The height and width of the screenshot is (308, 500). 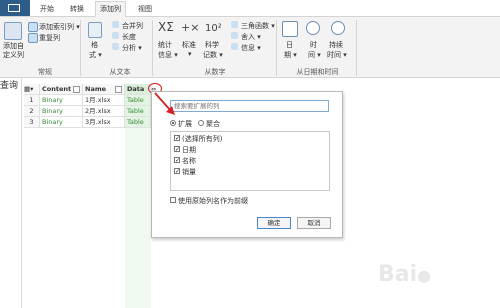 What do you see at coordinates (189, 161) in the screenshot?
I see `column-list-item: 名称` at bounding box center [189, 161].